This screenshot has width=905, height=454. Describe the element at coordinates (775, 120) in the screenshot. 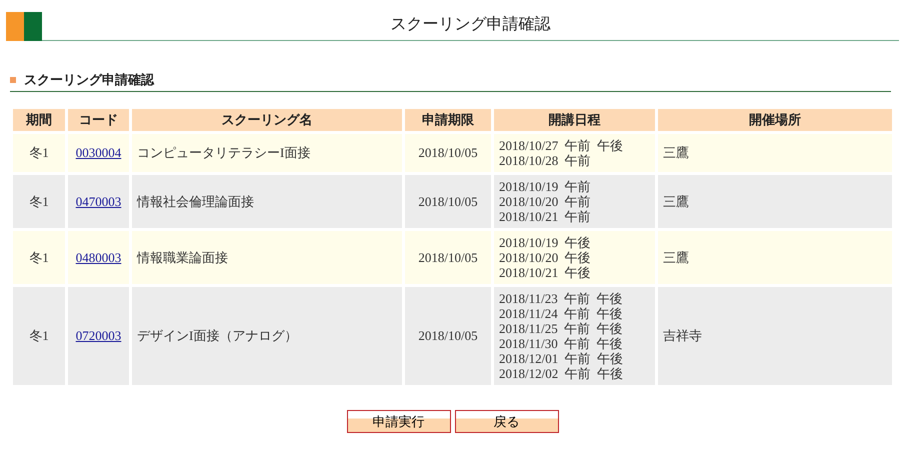

I see `column-header: 開催場所` at that location.